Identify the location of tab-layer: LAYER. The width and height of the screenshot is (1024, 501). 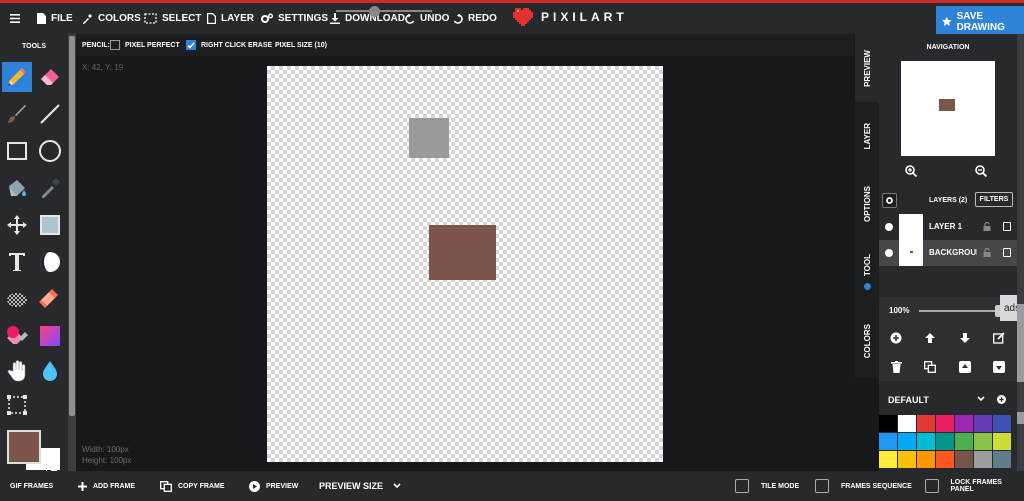
(867, 136).